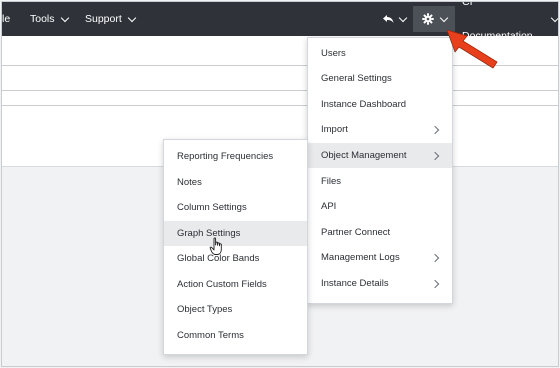 The image size is (560, 368). I want to click on submenu-item-global-color-bands: Global Color Bands, so click(235, 258).